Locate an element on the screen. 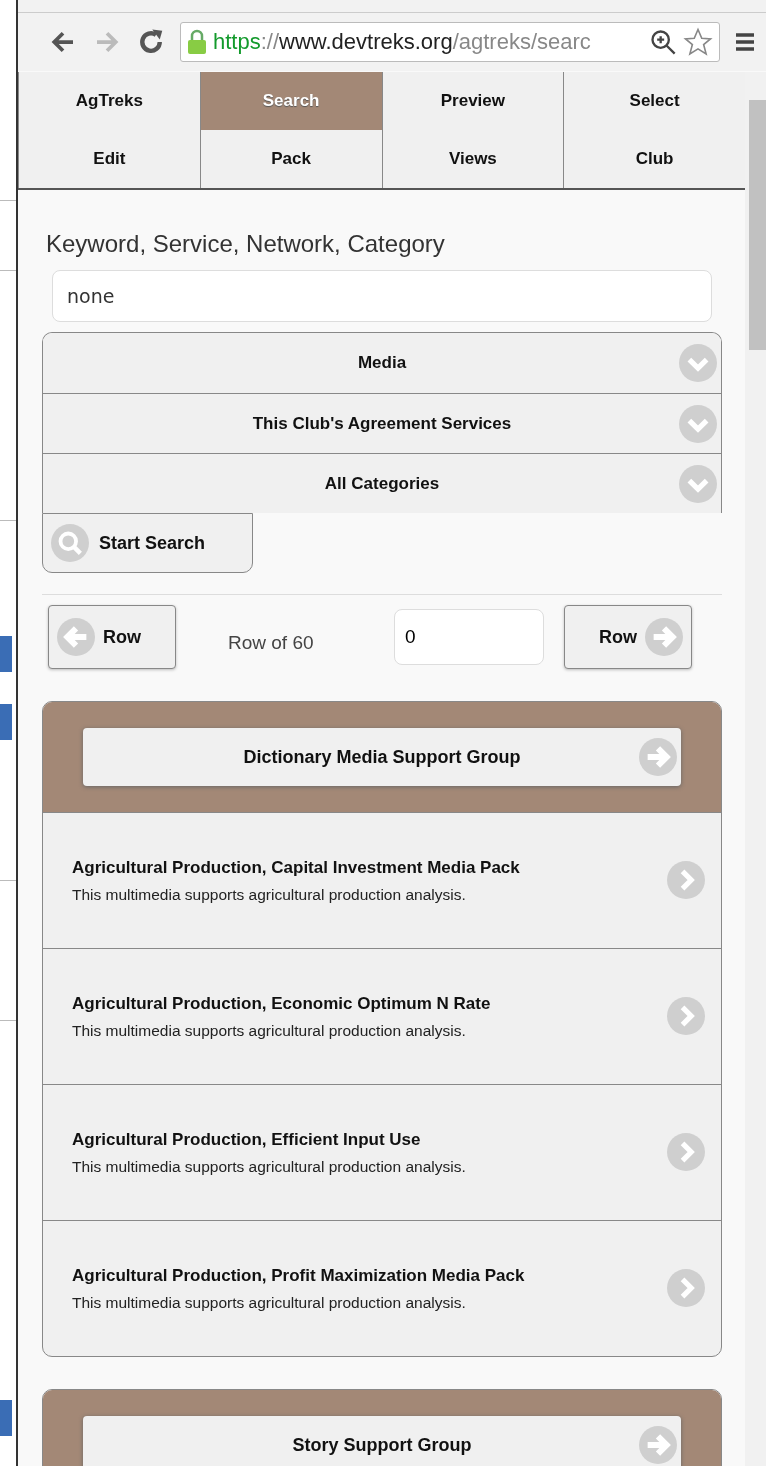  scrollbar is located at coordinates (755, 769).